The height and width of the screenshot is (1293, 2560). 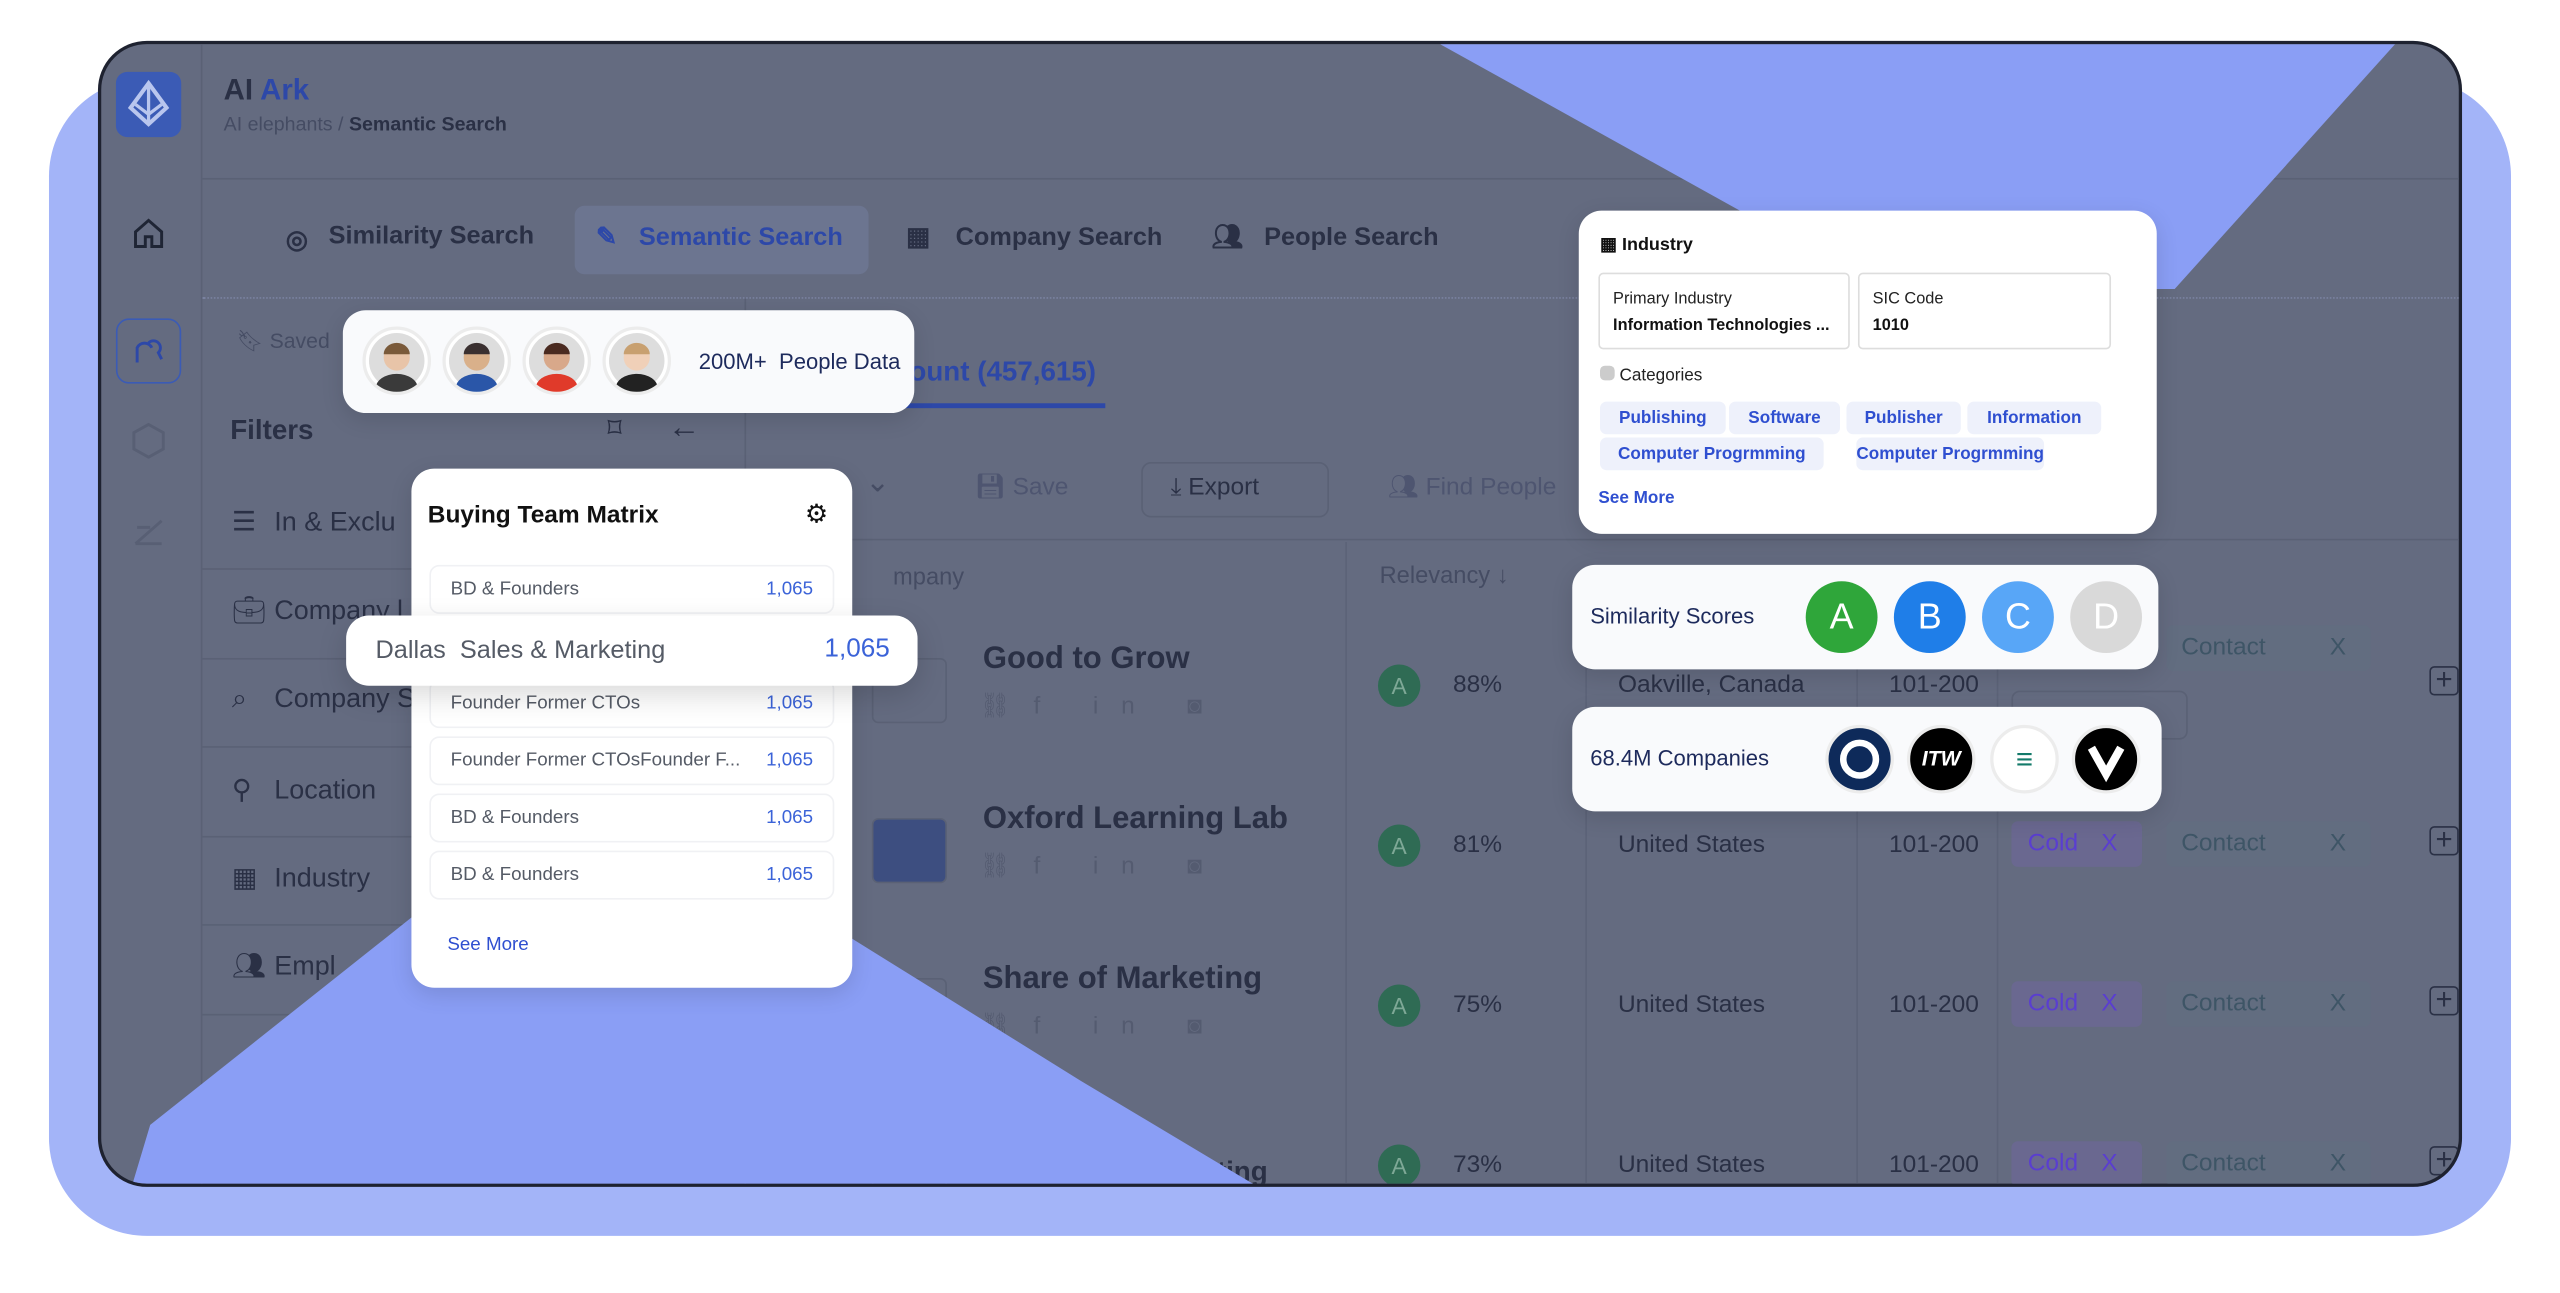 I want to click on companies-card: 68.4M Companies ITW ≡, so click(x=1867, y=759).